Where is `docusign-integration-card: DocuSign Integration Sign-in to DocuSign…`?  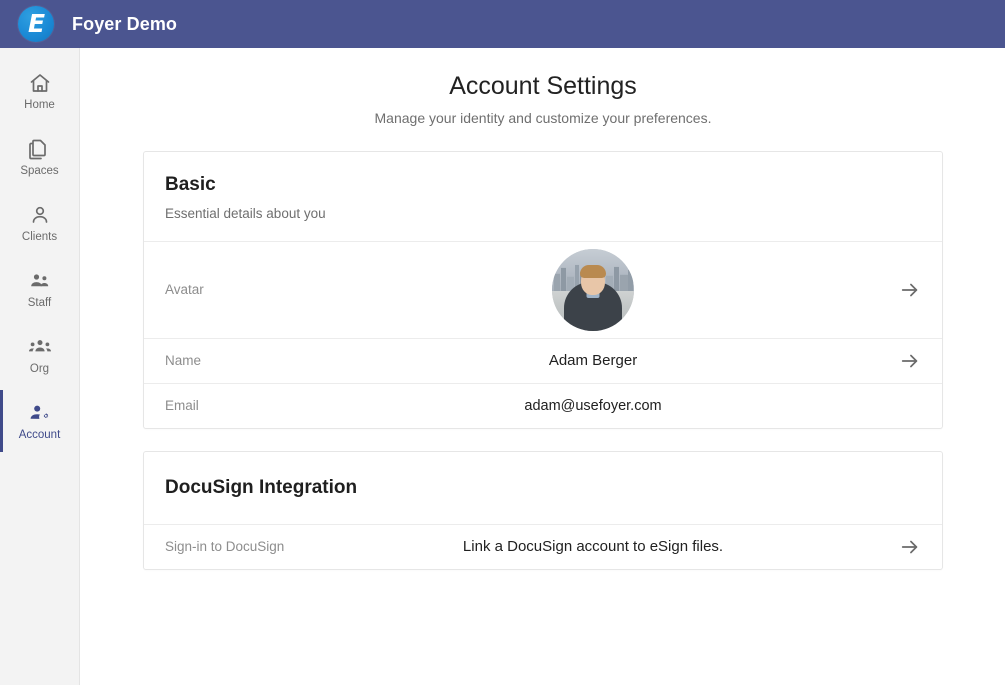
docusign-integration-card: DocuSign Integration Sign-in to DocuSign… is located at coordinates (543, 510).